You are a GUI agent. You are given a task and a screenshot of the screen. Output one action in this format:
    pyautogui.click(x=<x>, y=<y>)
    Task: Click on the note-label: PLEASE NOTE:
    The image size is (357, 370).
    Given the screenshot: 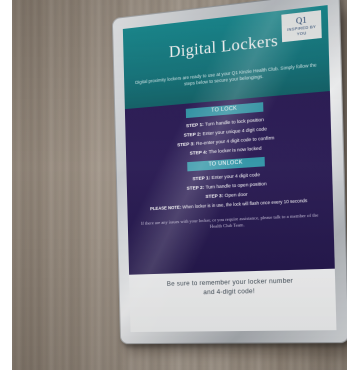 What is the action you would take?
    pyautogui.click(x=166, y=208)
    